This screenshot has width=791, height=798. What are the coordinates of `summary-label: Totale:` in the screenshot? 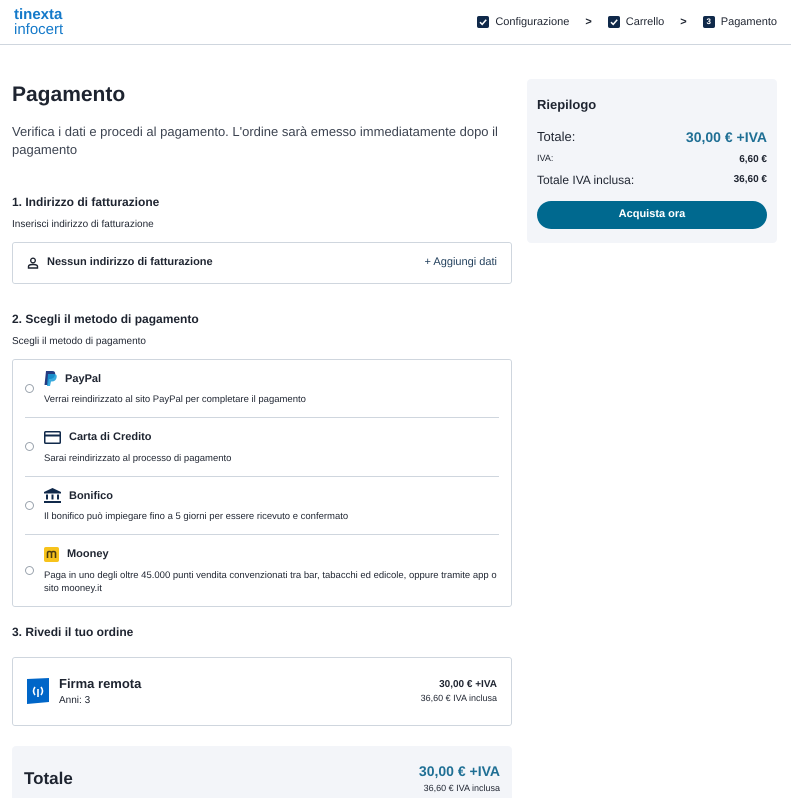 It's located at (556, 137).